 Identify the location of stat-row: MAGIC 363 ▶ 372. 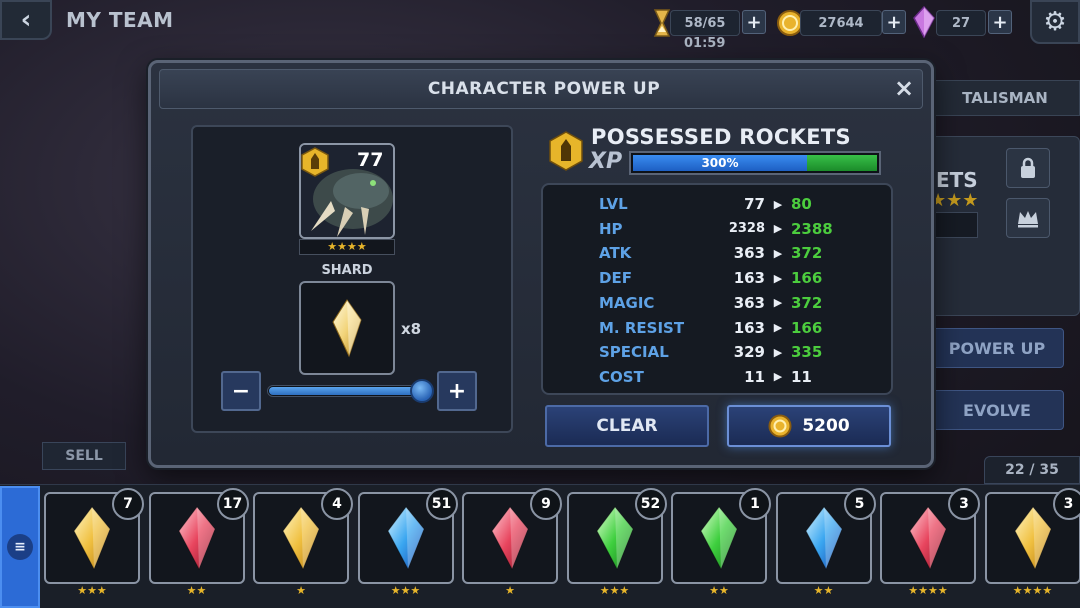
(729, 303).